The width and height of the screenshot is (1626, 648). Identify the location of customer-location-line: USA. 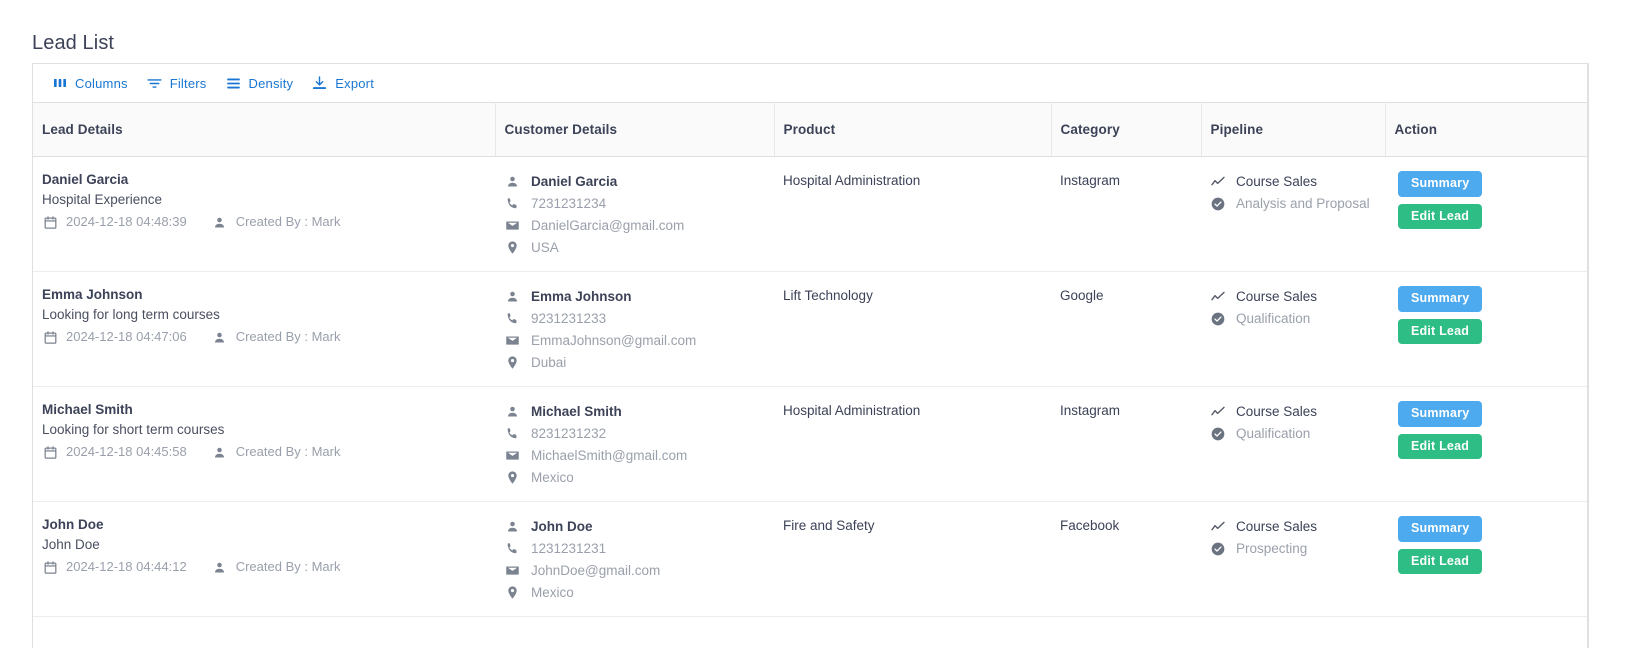
(633, 247).